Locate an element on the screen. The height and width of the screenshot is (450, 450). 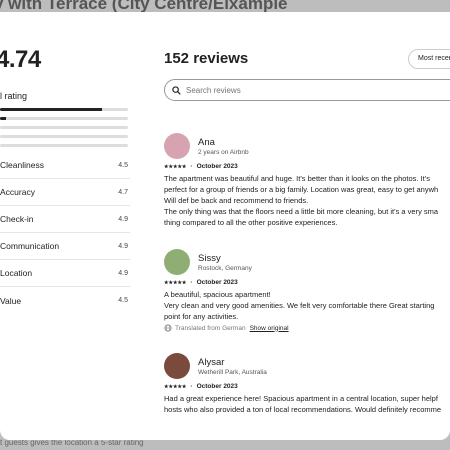
category-label: Check-in is located at coordinates (17, 219).